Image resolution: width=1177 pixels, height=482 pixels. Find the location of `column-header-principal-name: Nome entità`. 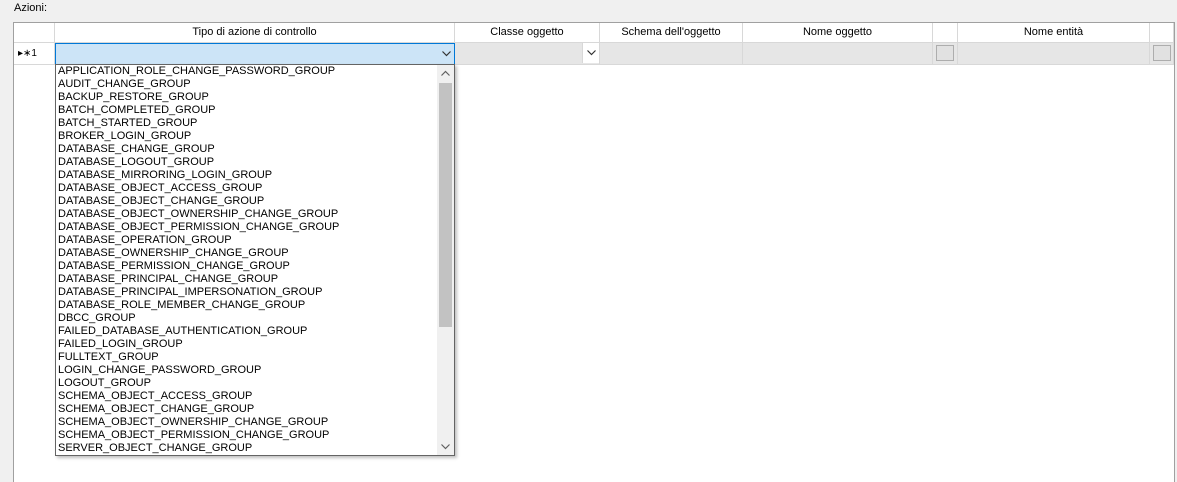

column-header-principal-name: Nome entità is located at coordinates (1054, 33).